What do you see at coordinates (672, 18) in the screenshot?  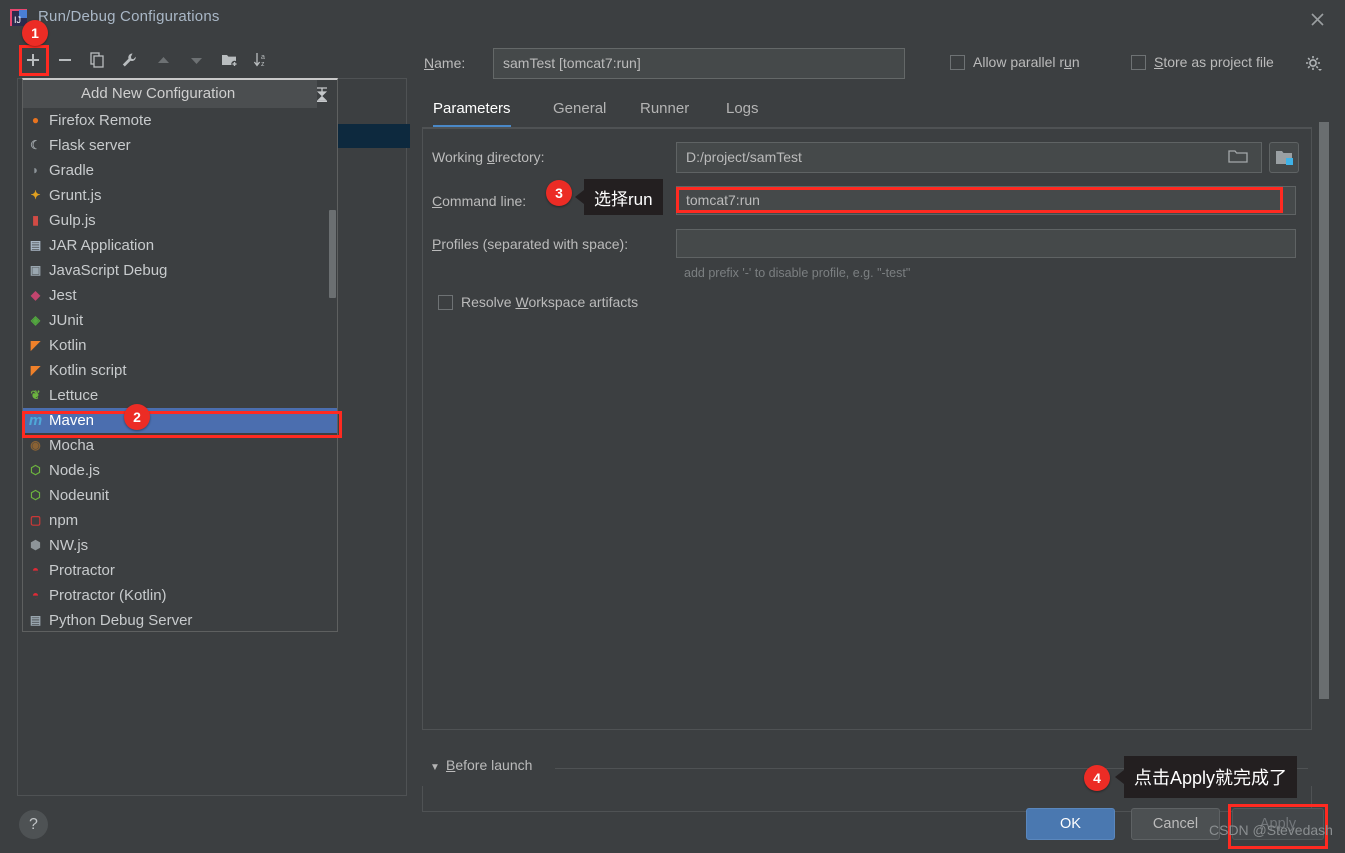 I see `dialog-title-bar: IJ Run/Debug Configurations` at bounding box center [672, 18].